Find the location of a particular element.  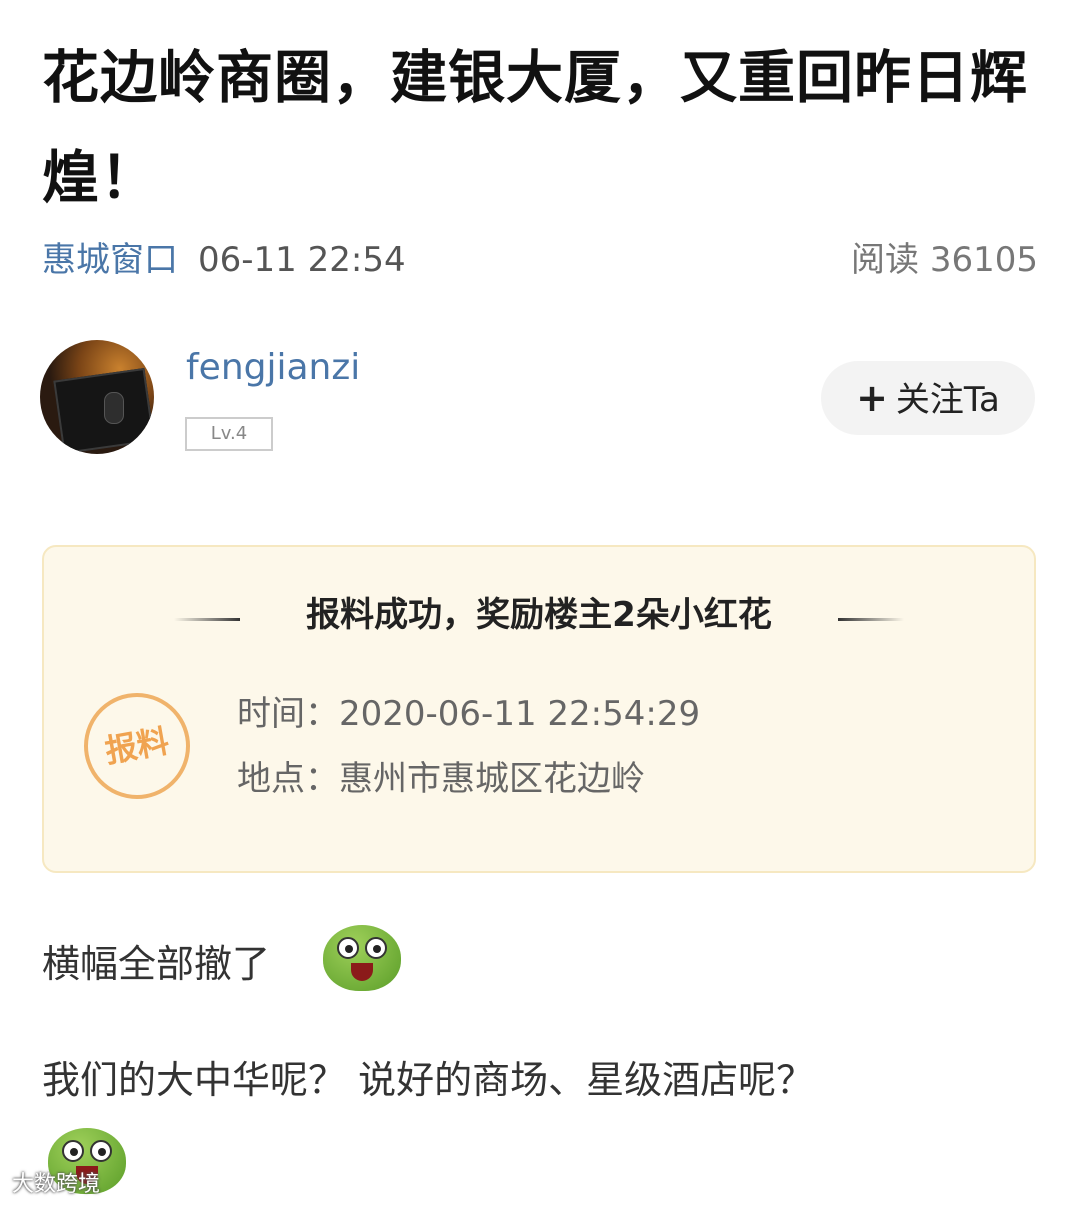

follow-button: + 关注Ta is located at coordinates (928, 398).